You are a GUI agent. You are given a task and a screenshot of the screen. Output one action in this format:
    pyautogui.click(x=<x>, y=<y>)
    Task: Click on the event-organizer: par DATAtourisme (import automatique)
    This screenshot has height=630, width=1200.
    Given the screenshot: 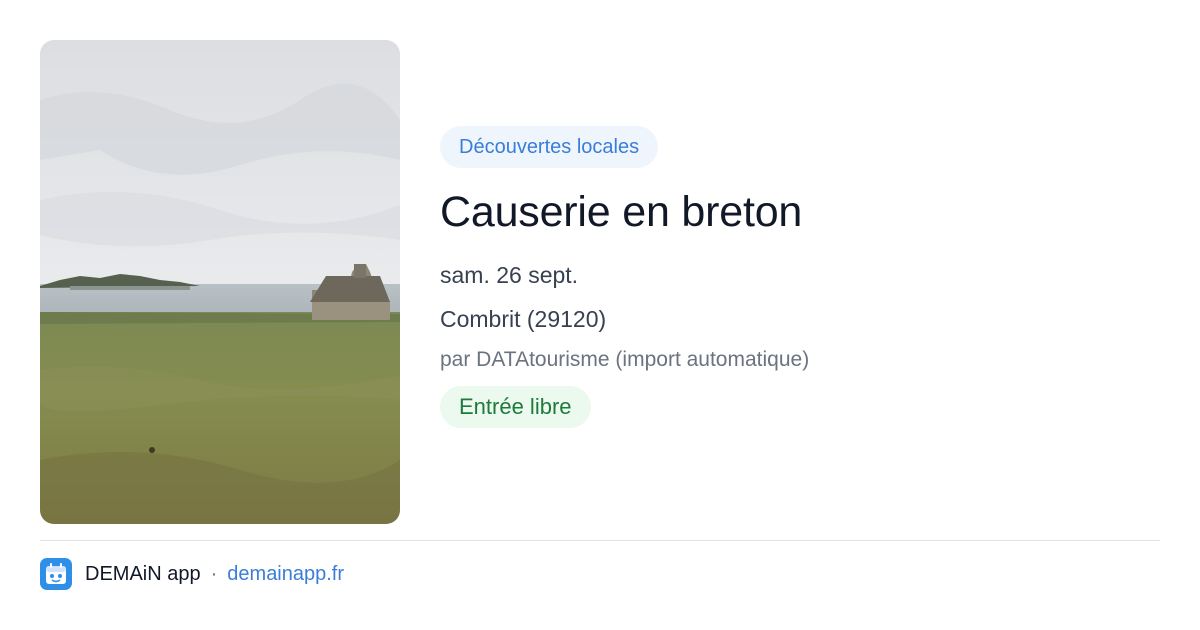 What is the action you would take?
    pyautogui.click(x=625, y=359)
    